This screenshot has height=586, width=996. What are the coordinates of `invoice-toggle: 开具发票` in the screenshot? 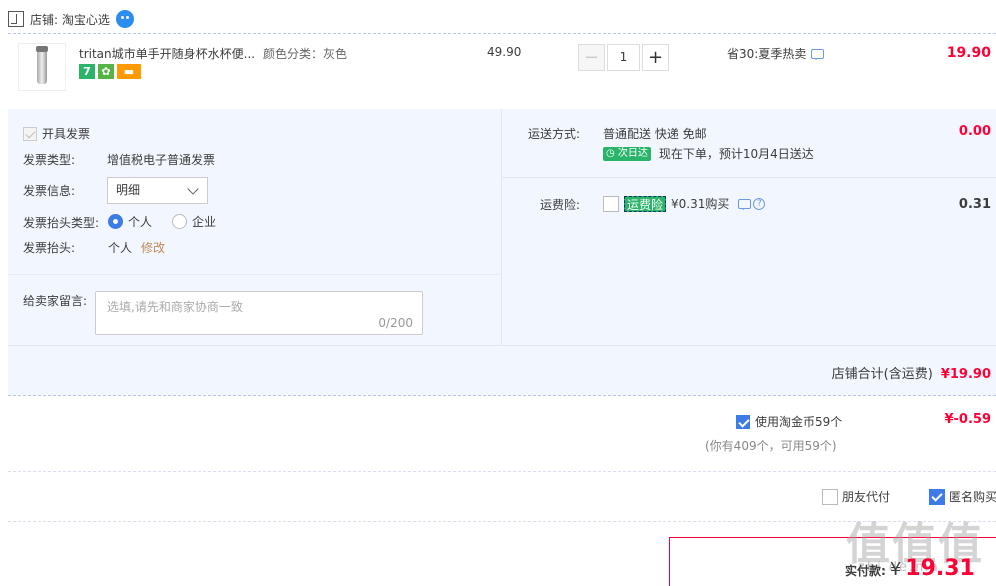 It's located at (56, 133).